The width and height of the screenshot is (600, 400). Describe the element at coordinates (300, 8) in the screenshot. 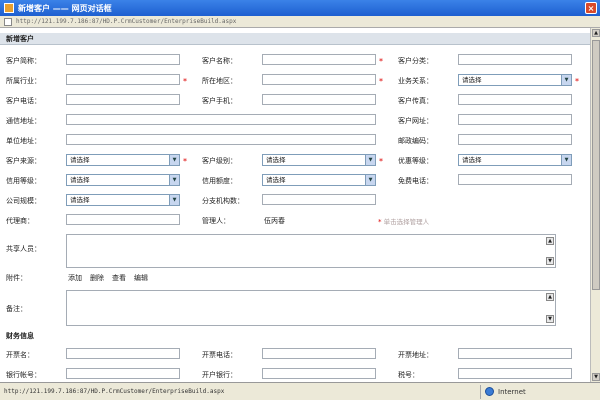

I see `window-titlebar: 新增客户 —— 网页对话框 ×` at that location.